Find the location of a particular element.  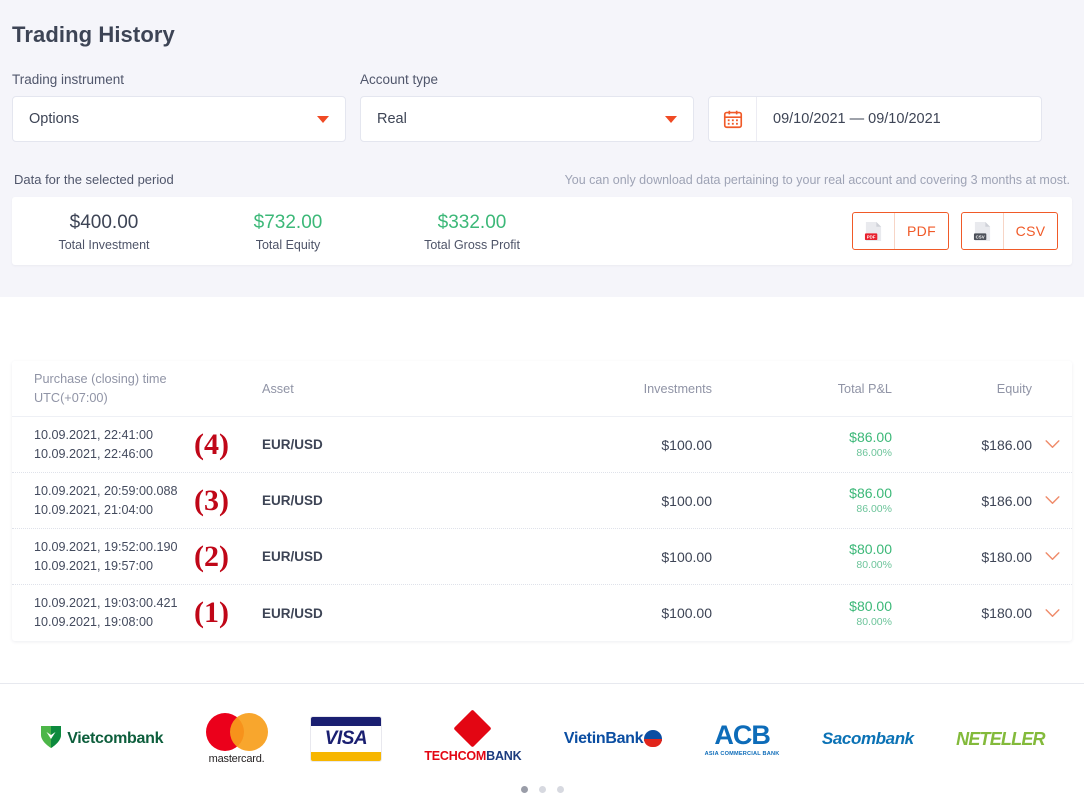

date-range-value: 09/10/2021 — 09/10/2021 is located at coordinates (857, 119).